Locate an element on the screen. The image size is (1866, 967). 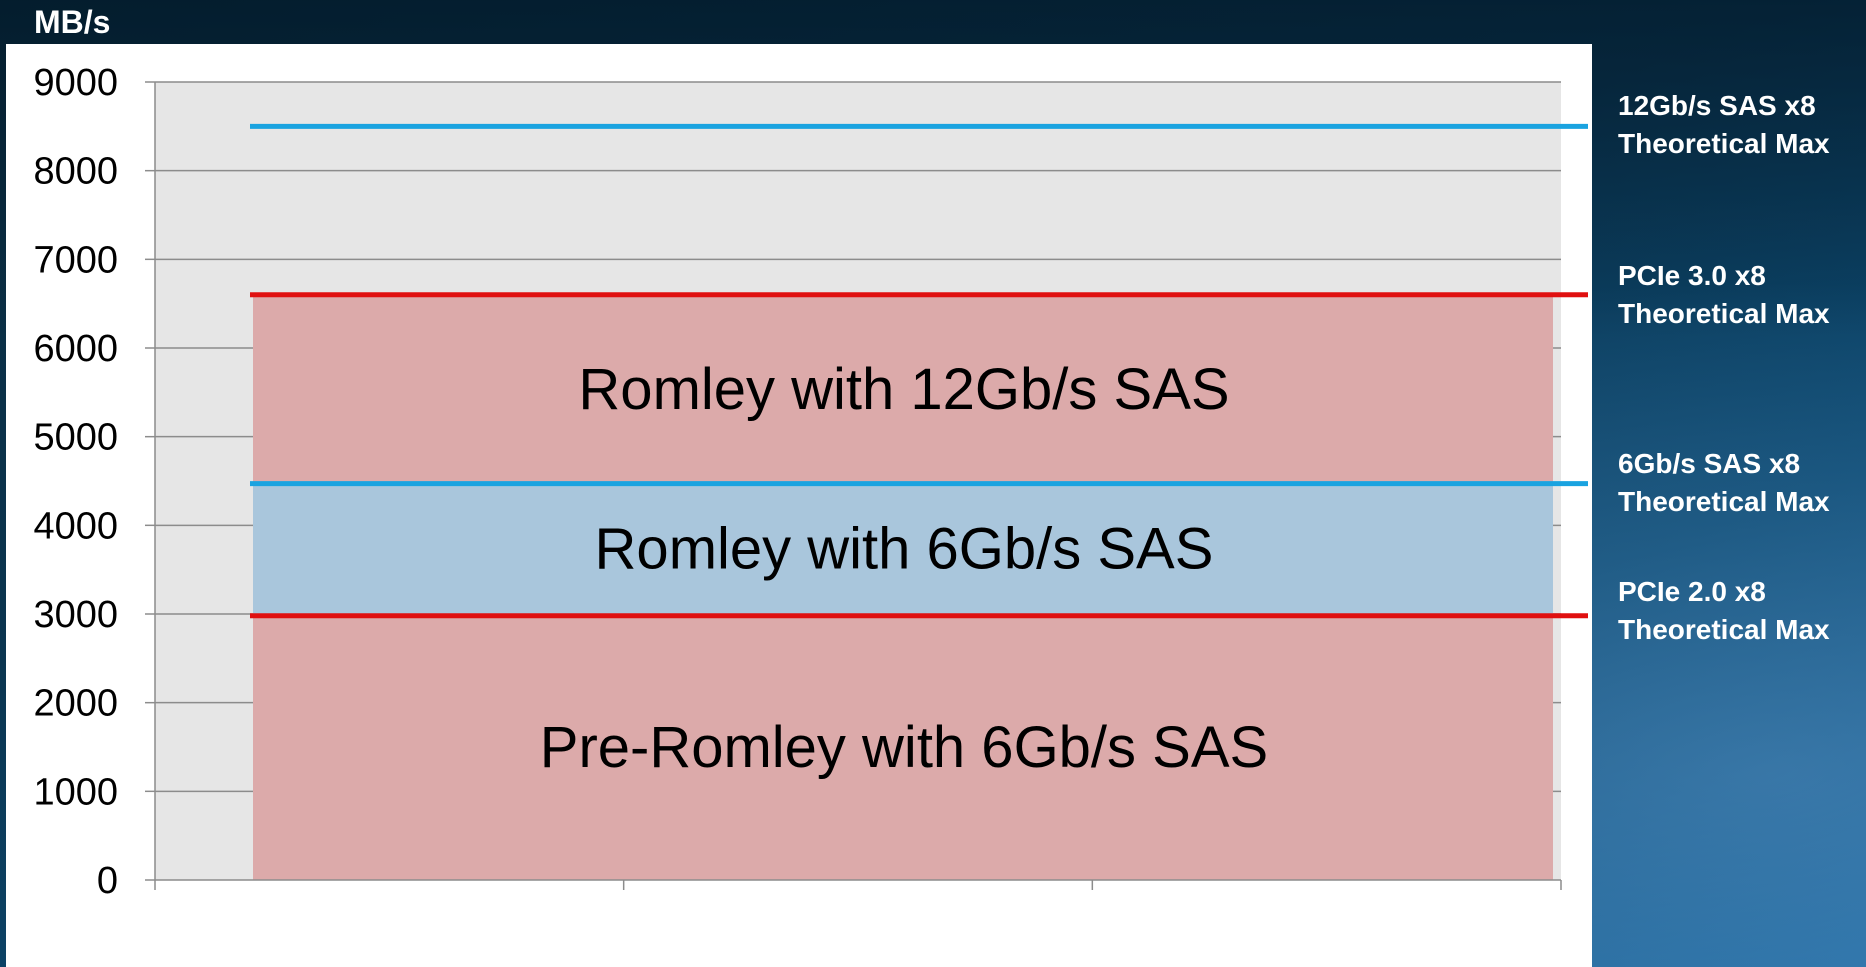
ref-label-sas6-line2: Theoretical Max is located at coordinates (1724, 501).